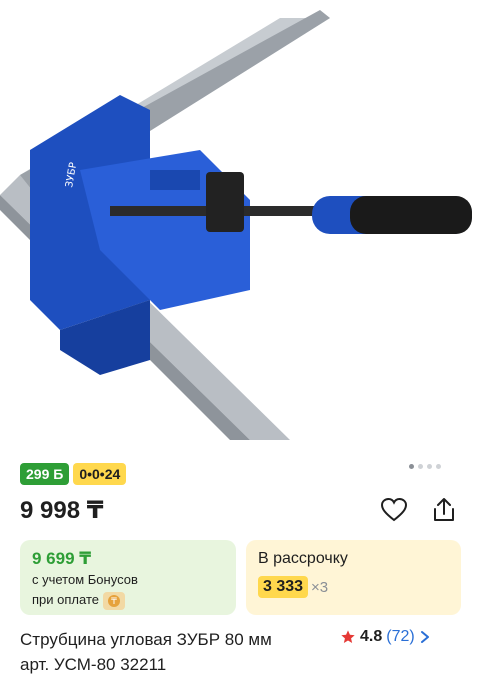  What do you see at coordinates (128, 600) in the screenshot?
I see `bonus-note-line2-row: при оплате ₸` at bounding box center [128, 600].